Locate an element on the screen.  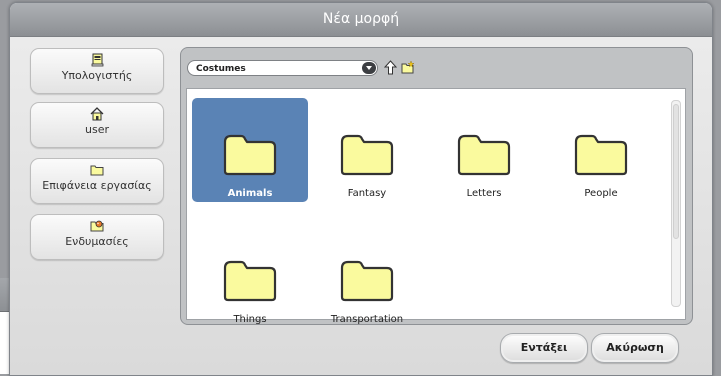
cancel-button: Ακύρωση is located at coordinates (635, 348).